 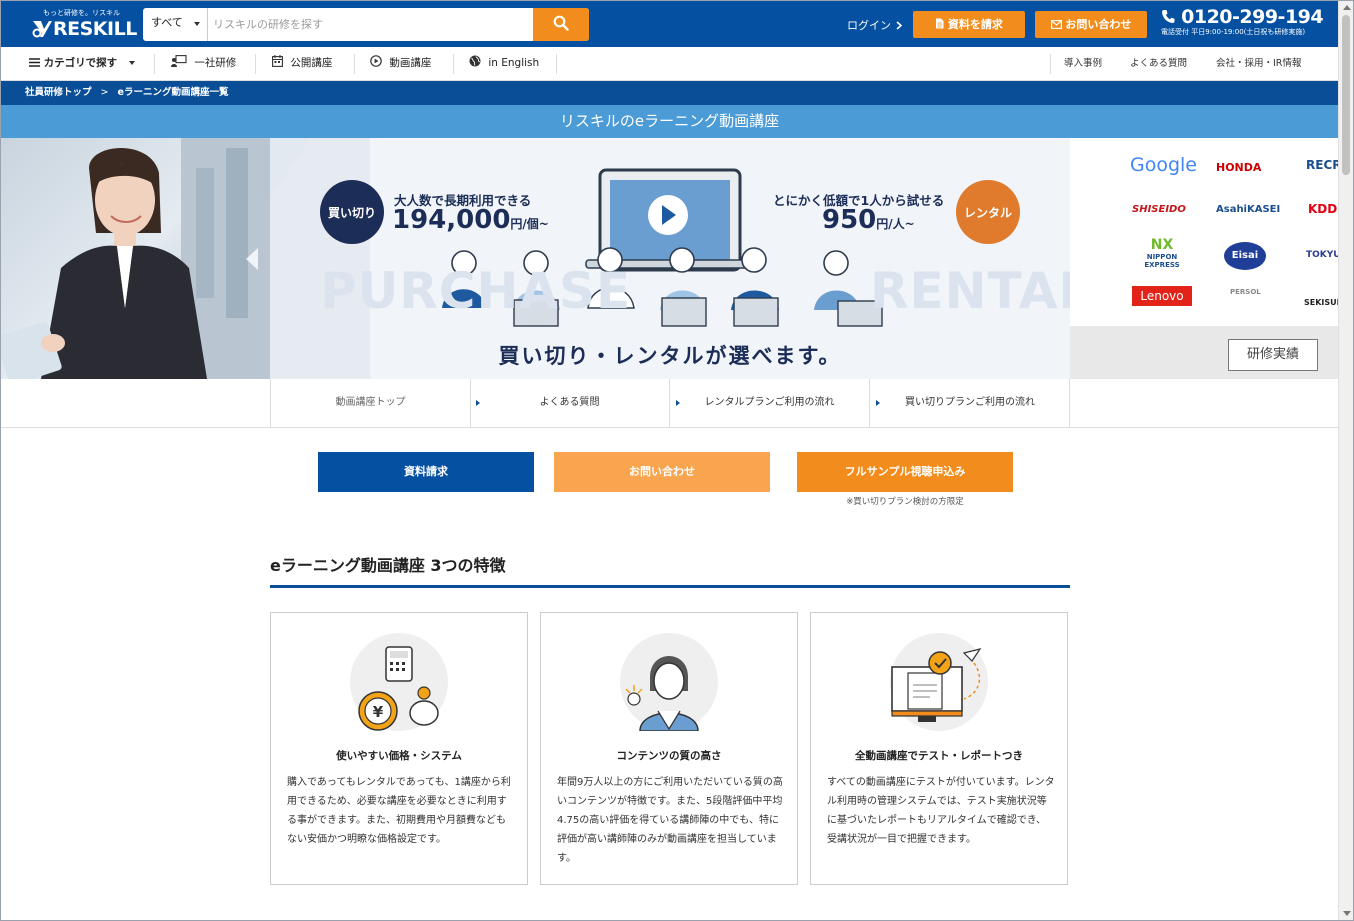 What do you see at coordinates (940, 23) in the screenshot?
I see `document-icon` at bounding box center [940, 23].